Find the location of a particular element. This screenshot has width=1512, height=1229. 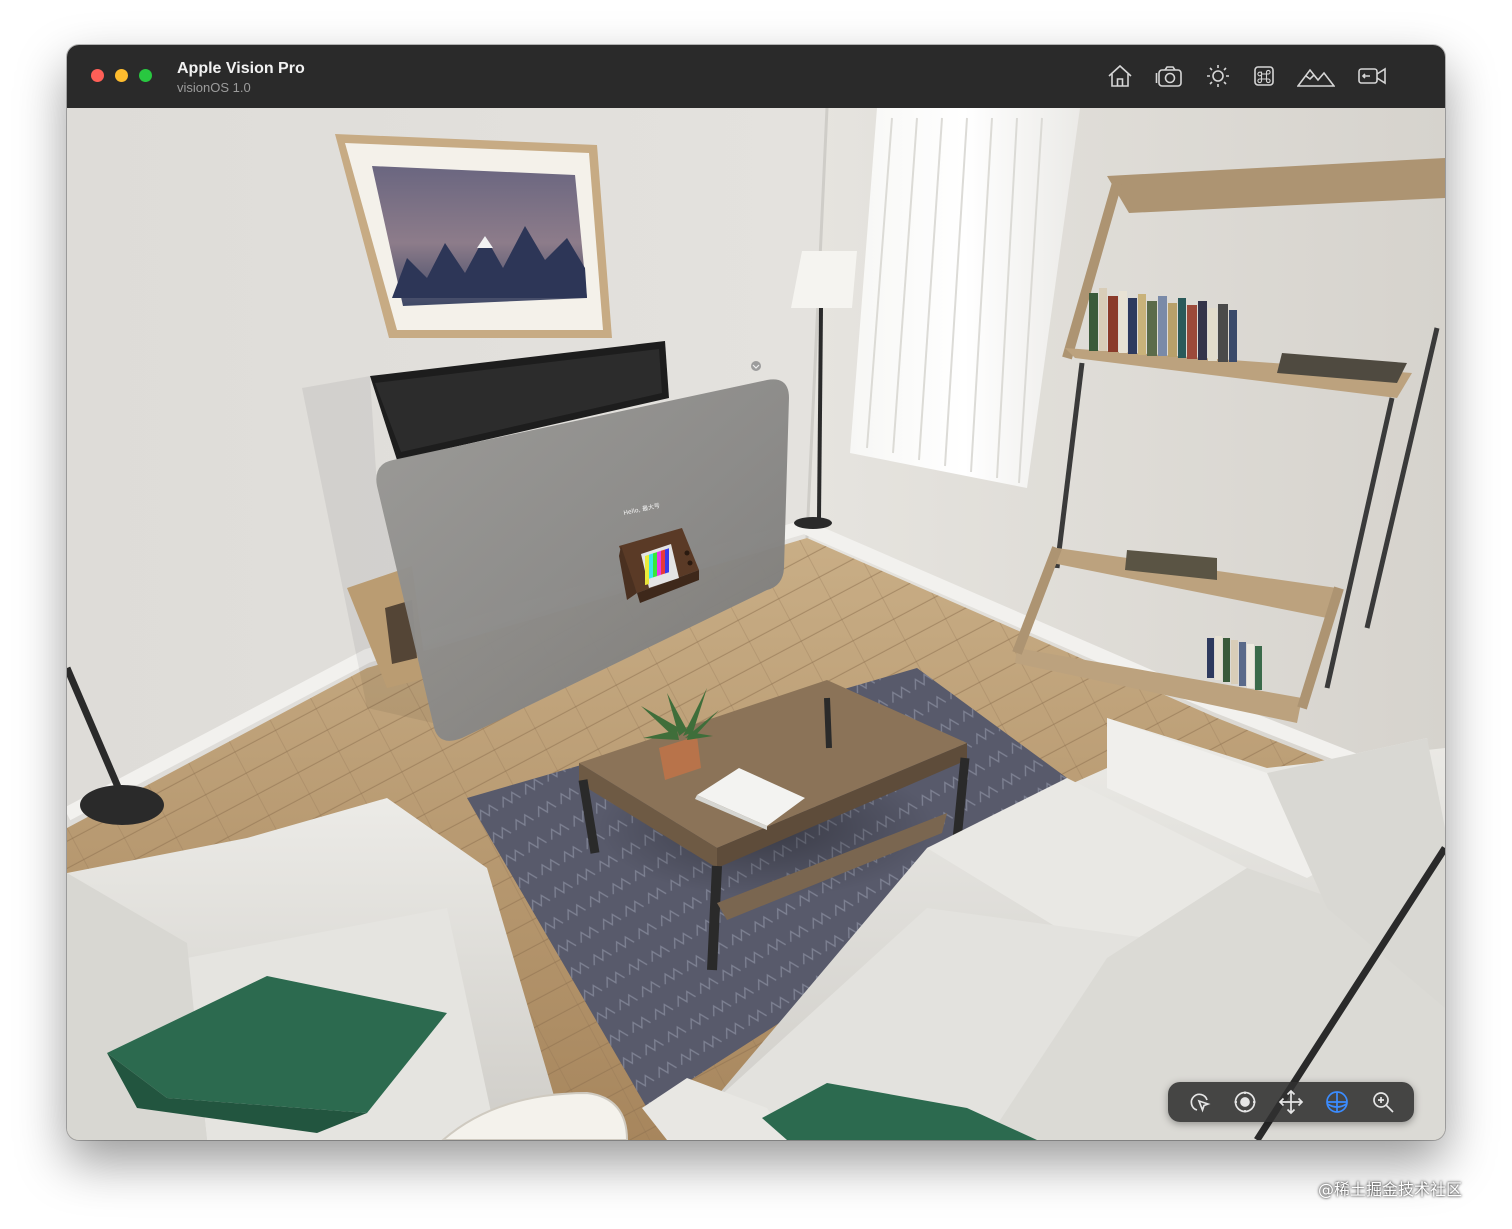

zoom-icon is located at coordinates (1383, 1102).